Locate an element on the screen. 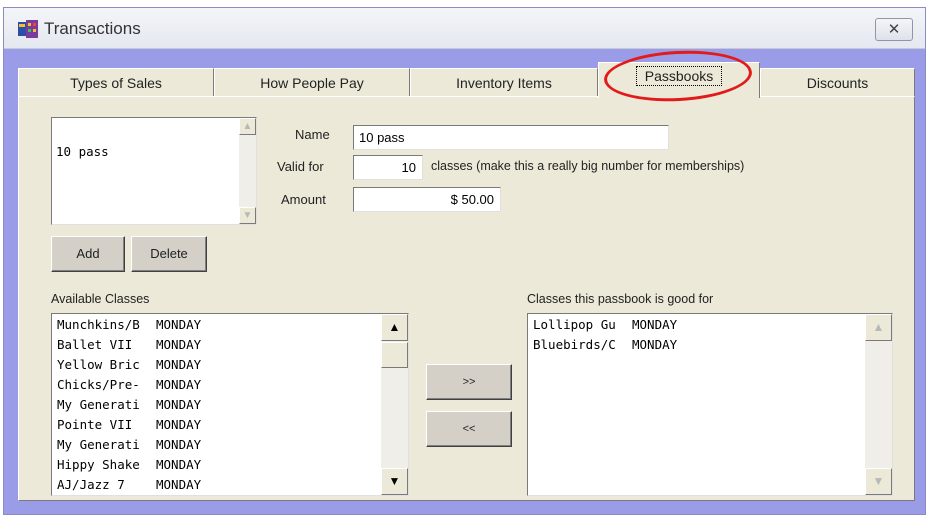 This screenshot has height=516, width=928. tab-label: How People Pay is located at coordinates (312, 83).